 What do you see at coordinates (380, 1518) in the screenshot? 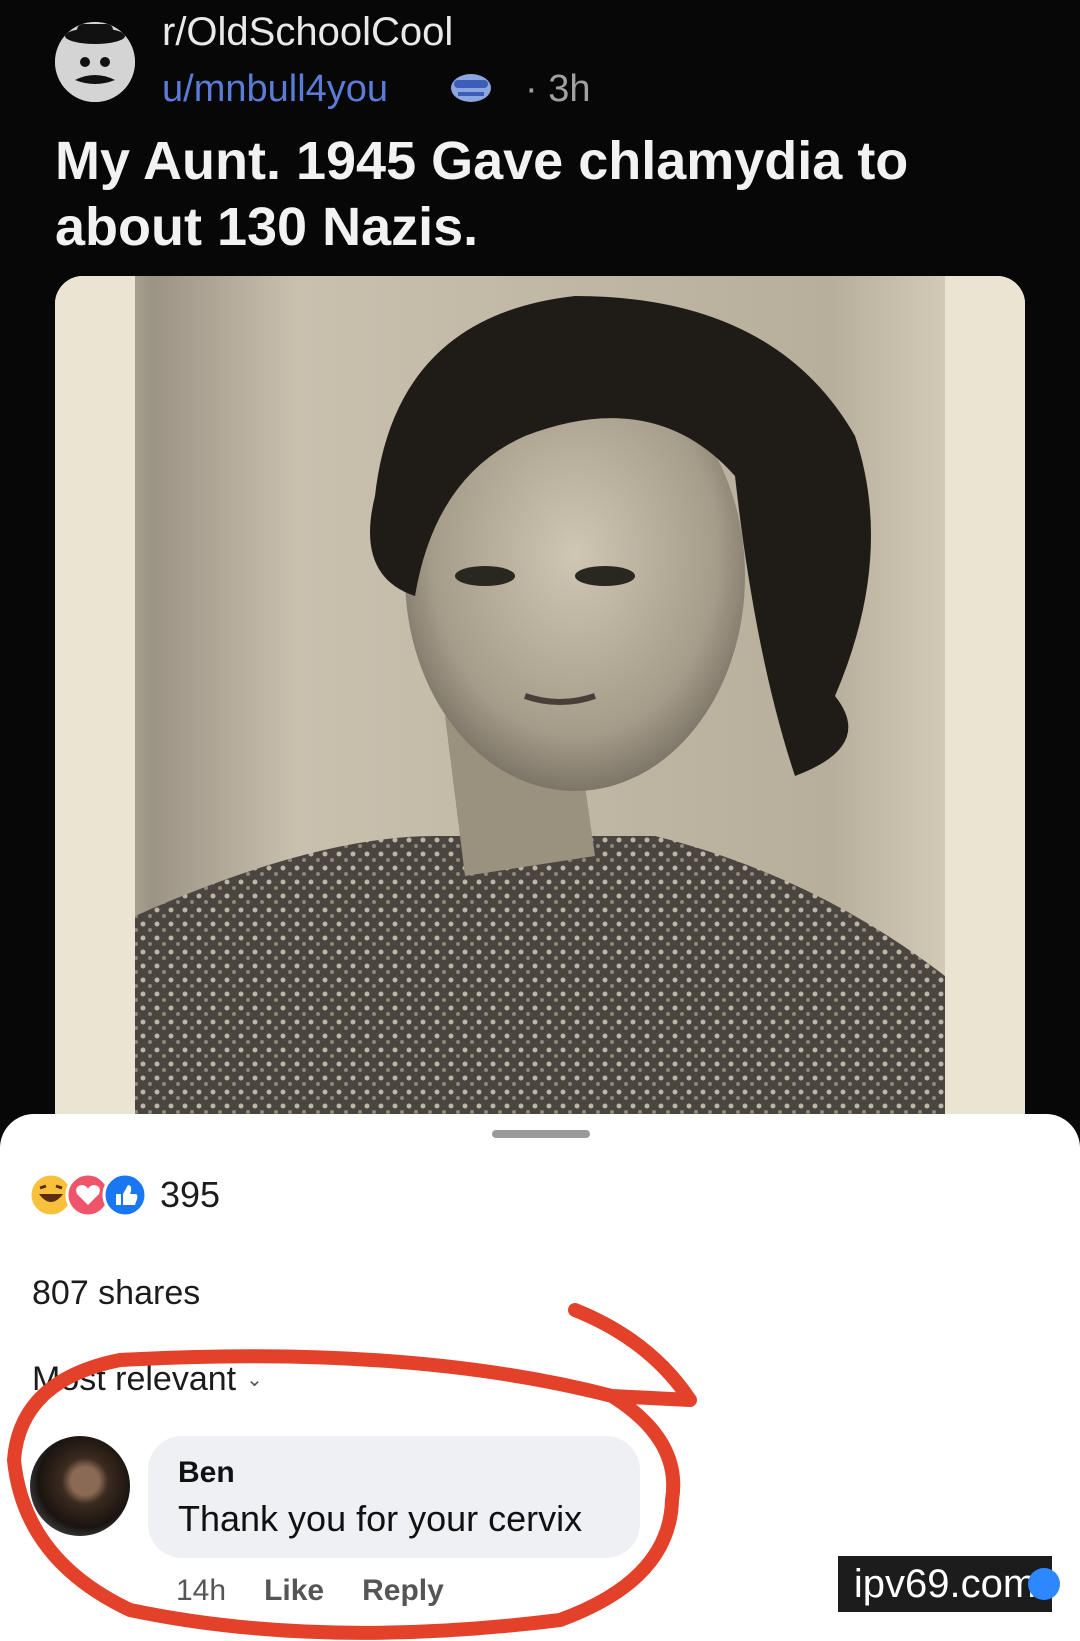
I see `comment-text: Thank you for your cervix` at bounding box center [380, 1518].